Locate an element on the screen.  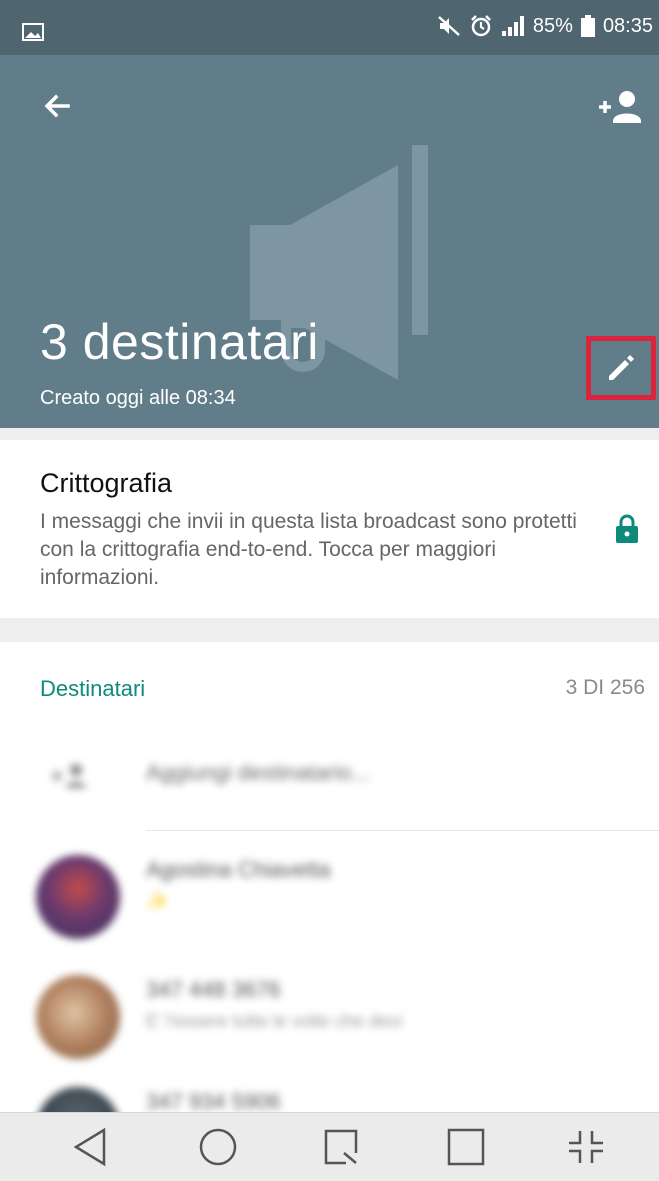
contact-status: ✨ is located at coordinates (157, 901).